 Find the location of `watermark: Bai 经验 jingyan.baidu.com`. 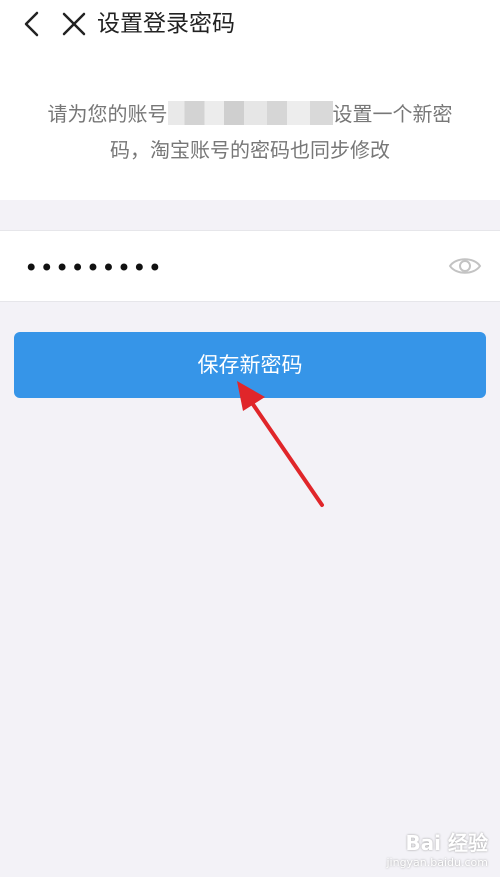

watermark: Bai 经验 jingyan.baidu.com is located at coordinates (437, 848).